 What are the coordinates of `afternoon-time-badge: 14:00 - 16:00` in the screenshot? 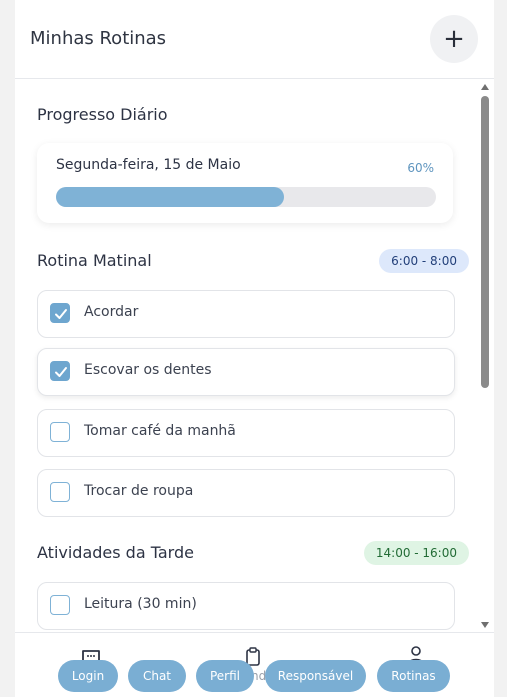 It's located at (416, 553).